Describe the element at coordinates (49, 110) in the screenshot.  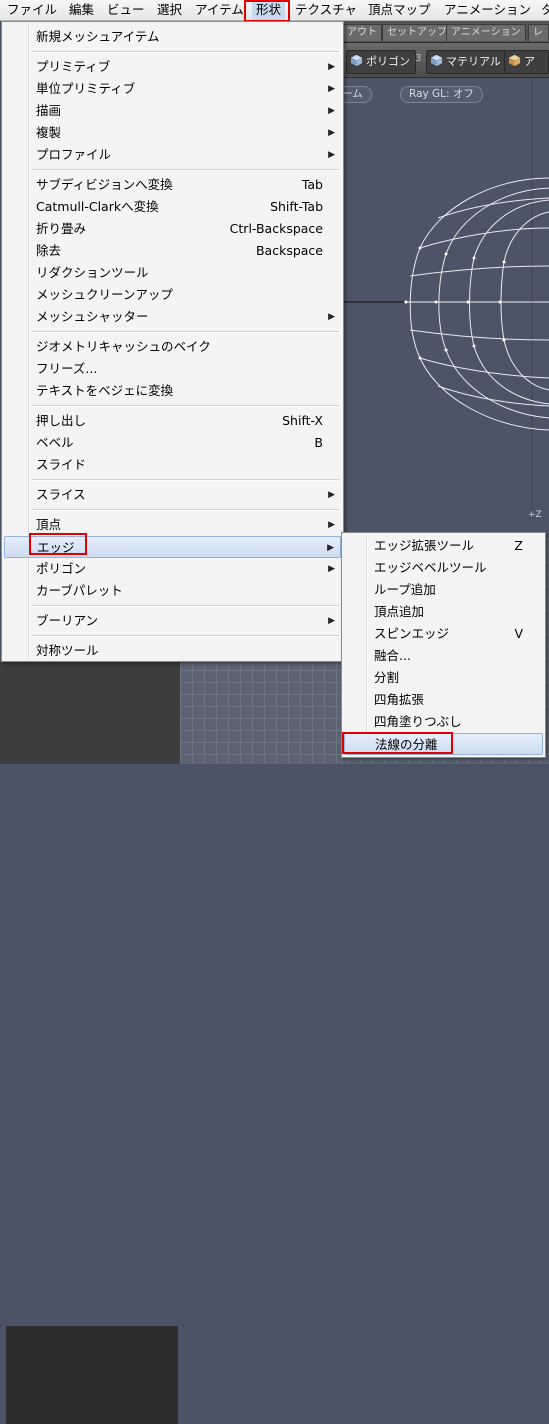
I see `menu-item-label: 描画` at that location.